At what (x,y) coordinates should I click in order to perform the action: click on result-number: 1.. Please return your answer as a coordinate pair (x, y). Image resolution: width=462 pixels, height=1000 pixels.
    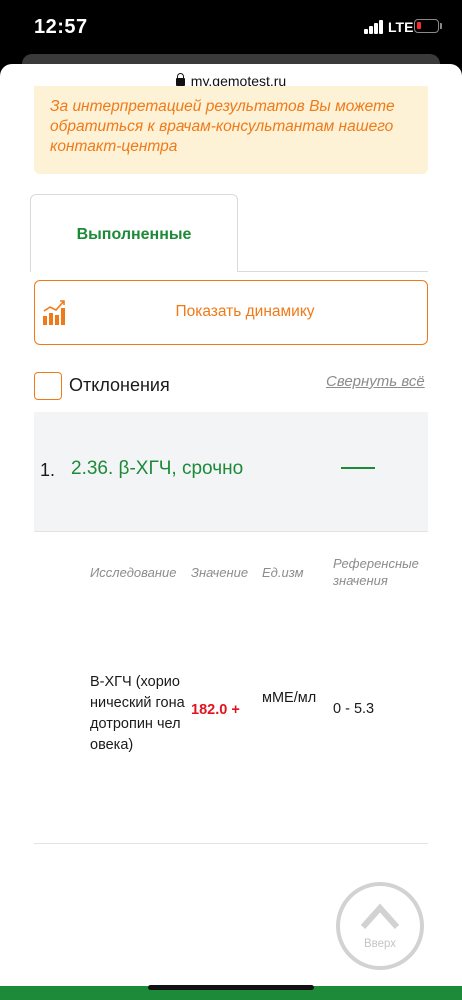
    Looking at the image, I should click on (48, 470).